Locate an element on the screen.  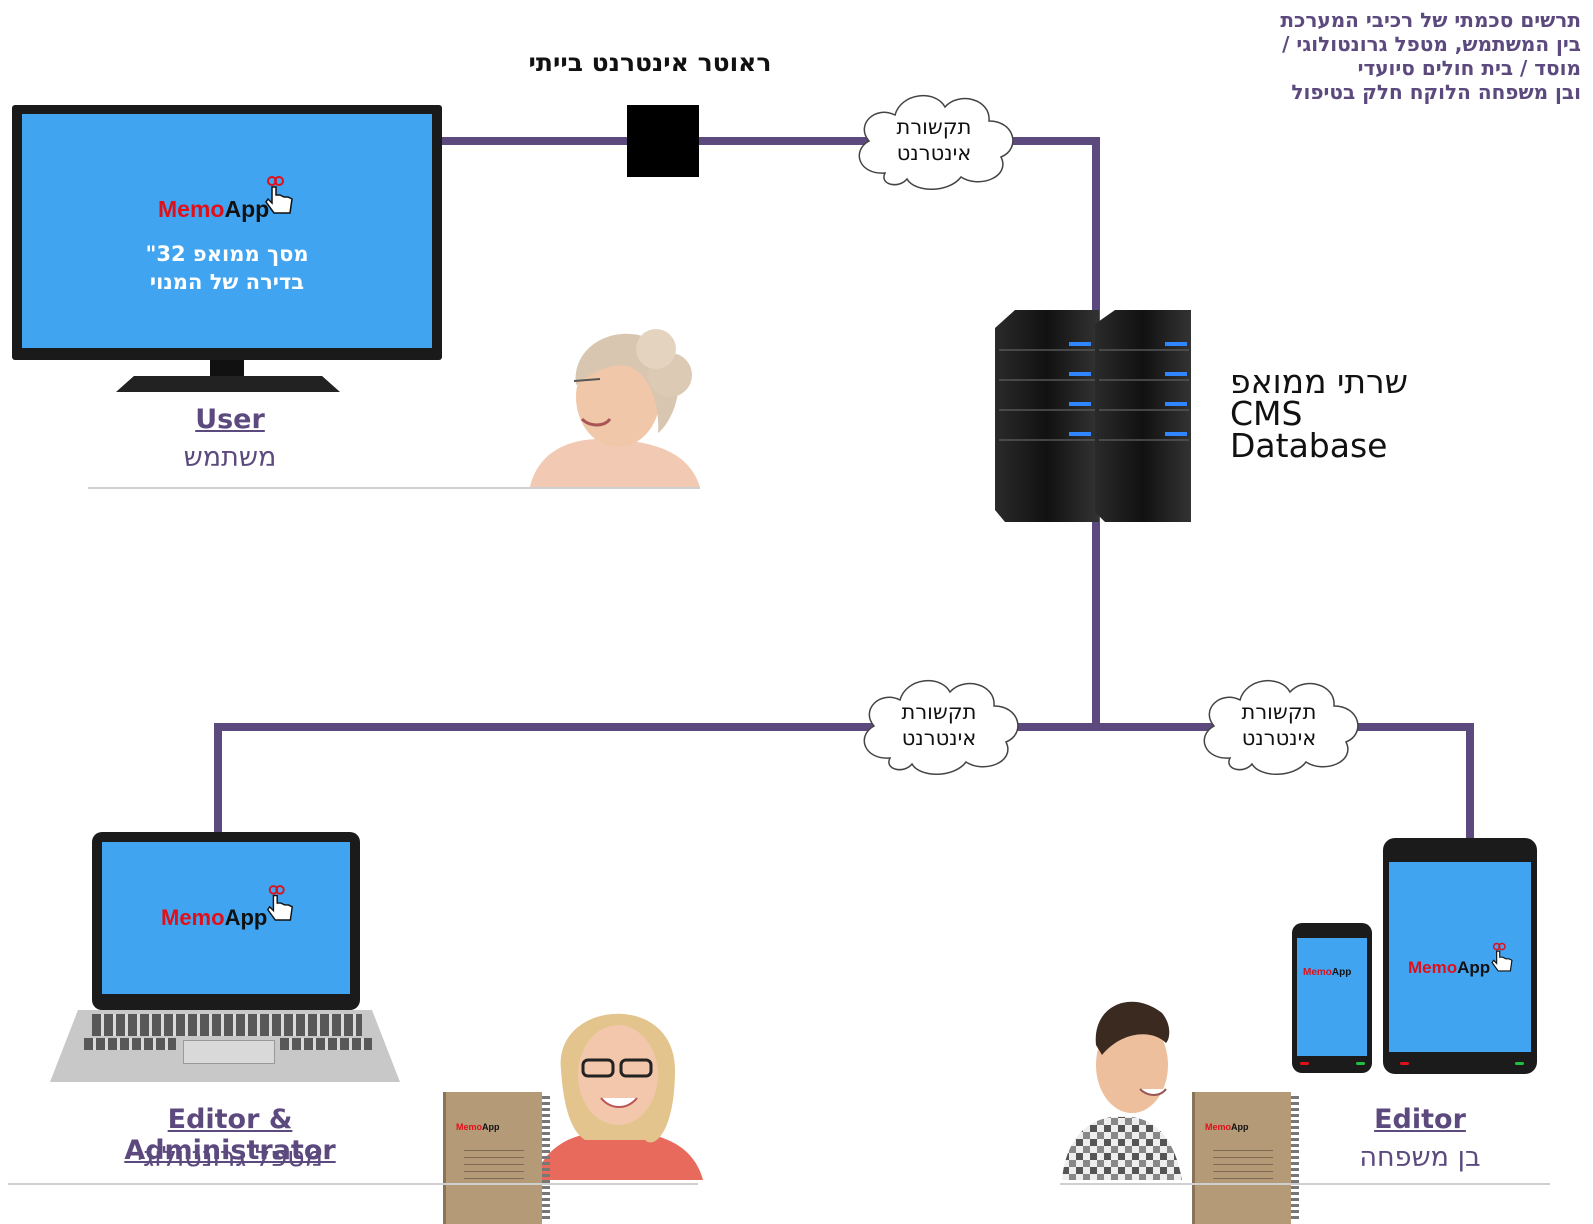
title-line: תרשים סכמתי של רכיבי המערכת is located at coordinates (1430, 20).